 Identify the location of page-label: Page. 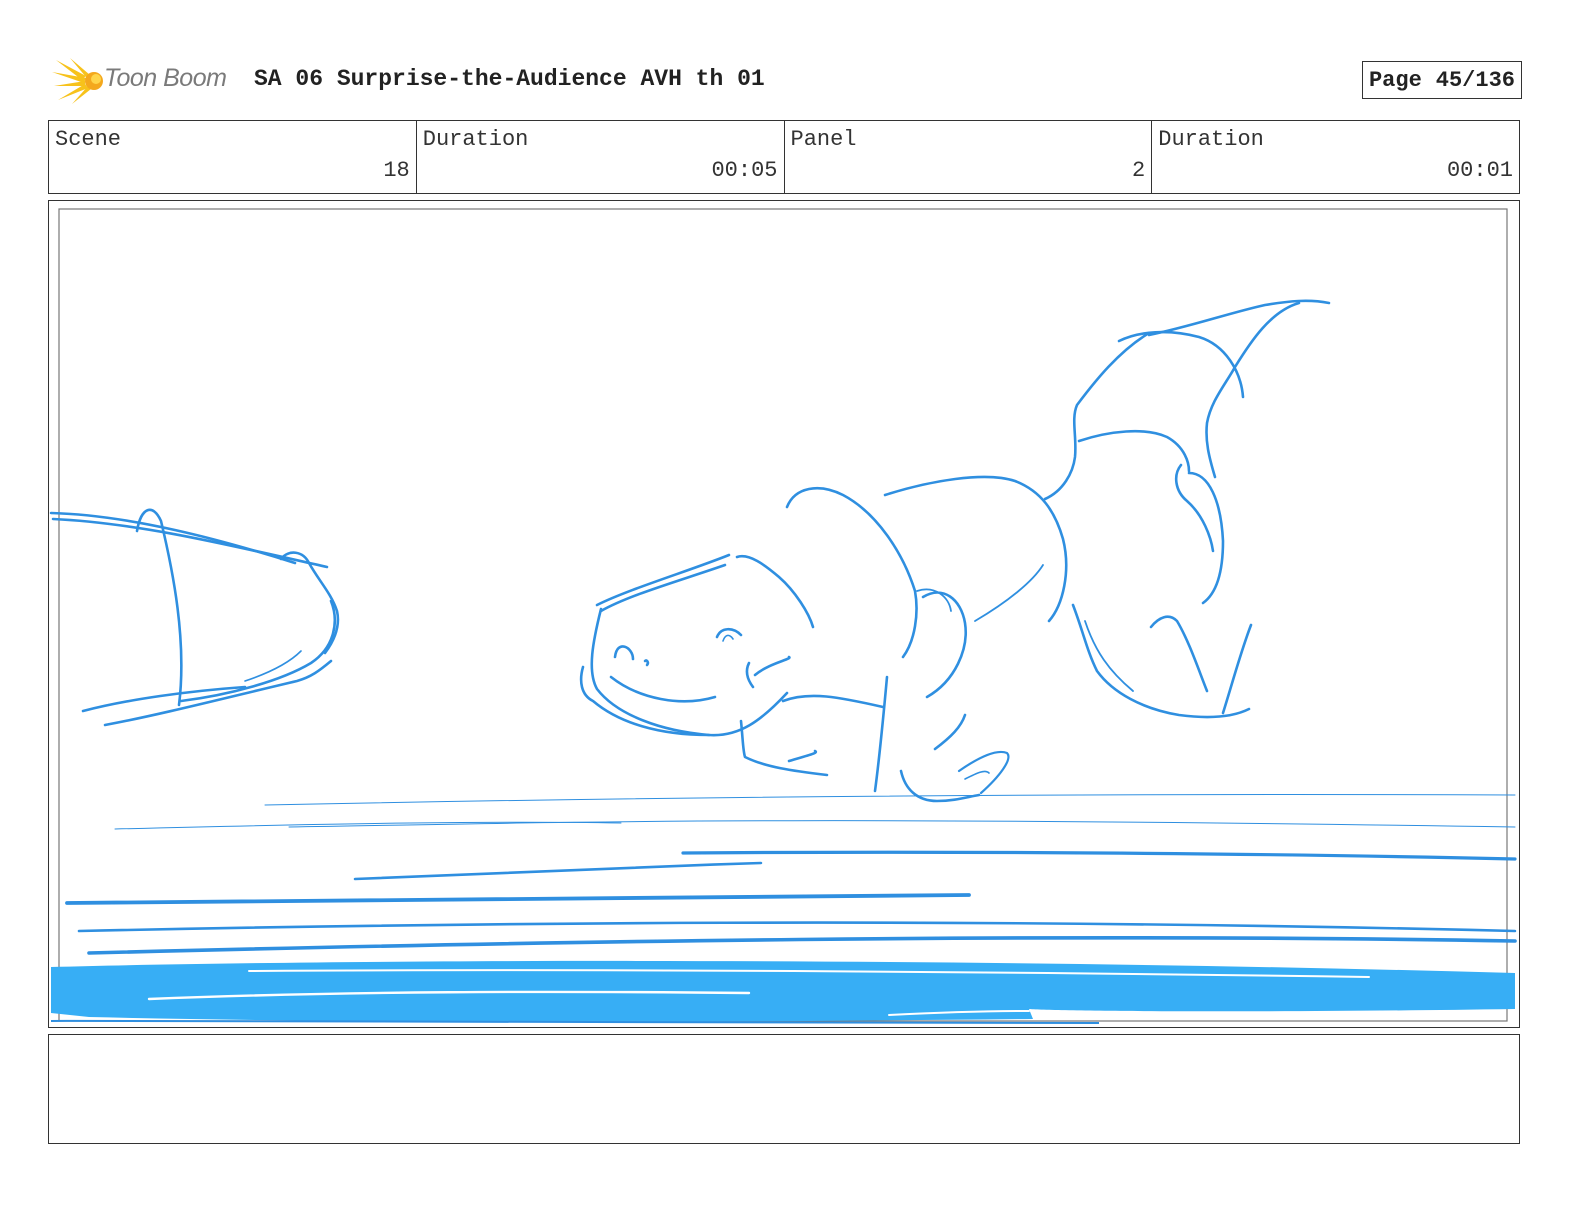
(1395, 80).